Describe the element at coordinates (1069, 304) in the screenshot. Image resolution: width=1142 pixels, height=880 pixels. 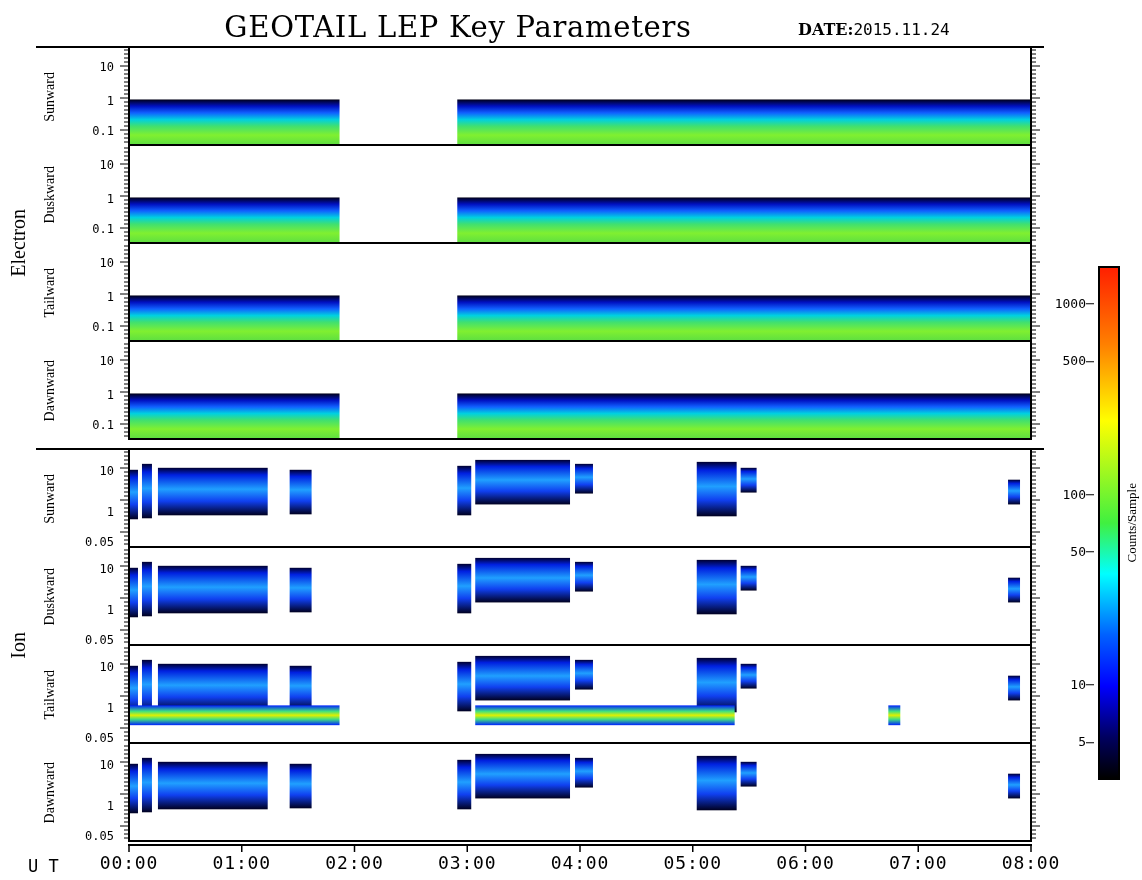
I see `colorbar-tick-label: 1000` at that location.